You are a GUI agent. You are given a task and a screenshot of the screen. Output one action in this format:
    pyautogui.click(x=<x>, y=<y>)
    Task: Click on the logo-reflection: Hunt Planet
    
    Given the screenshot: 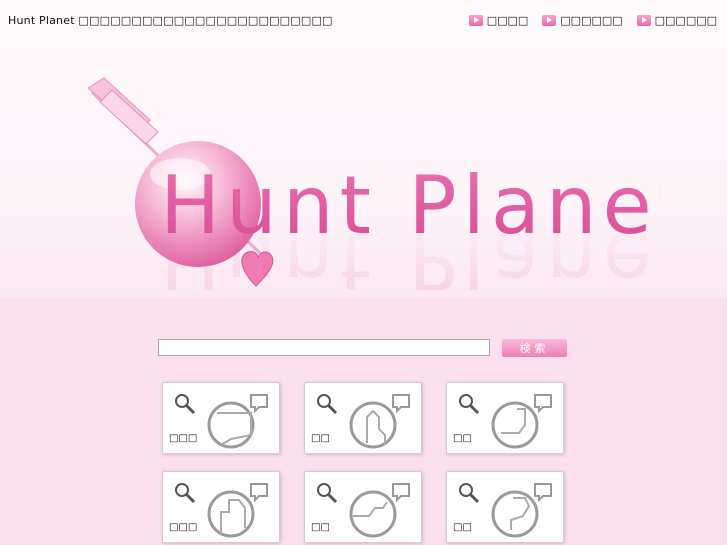 What is the action you would take?
    pyautogui.click(x=410, y=252)
    